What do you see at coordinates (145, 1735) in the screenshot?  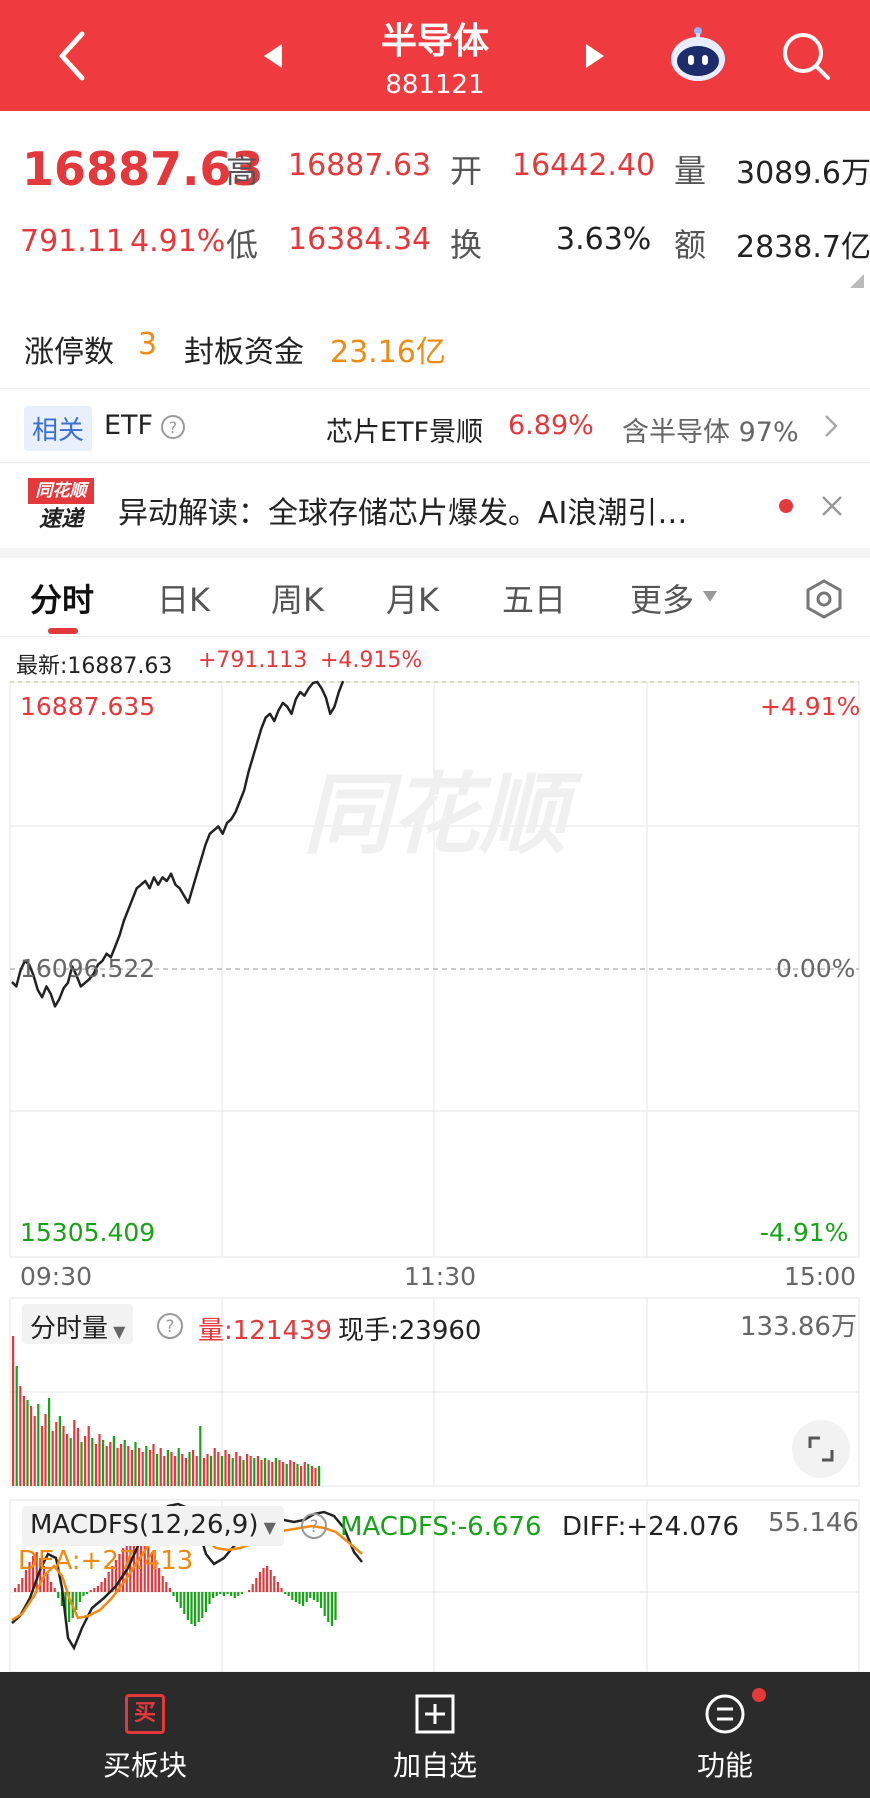 I see `buy-sector-button: 买 买板块` at bounding box center [145, 1735].